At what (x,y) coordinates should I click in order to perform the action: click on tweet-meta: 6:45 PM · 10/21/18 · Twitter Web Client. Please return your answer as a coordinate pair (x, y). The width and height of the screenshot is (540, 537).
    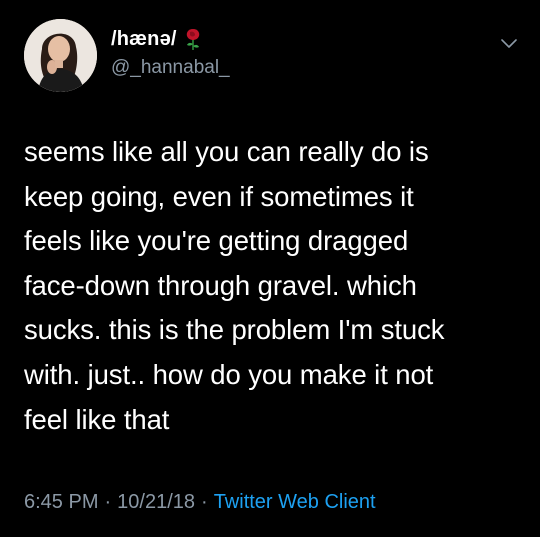
    Looking at the image, I should click on (200, 502).